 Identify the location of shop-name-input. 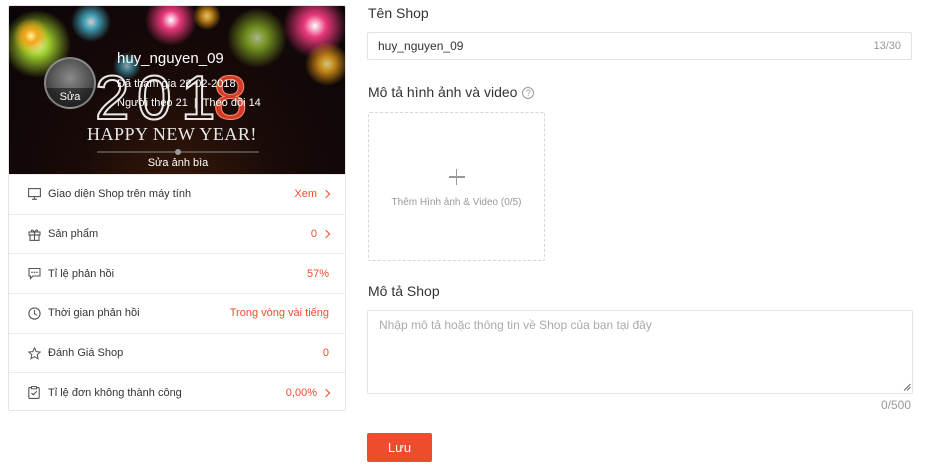
(626, 46).